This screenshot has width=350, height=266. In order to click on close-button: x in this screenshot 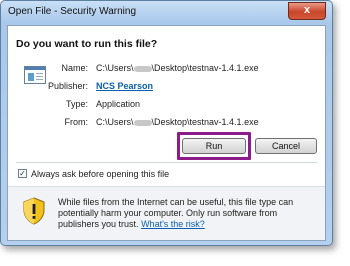, I will do `click(307, 11)`.